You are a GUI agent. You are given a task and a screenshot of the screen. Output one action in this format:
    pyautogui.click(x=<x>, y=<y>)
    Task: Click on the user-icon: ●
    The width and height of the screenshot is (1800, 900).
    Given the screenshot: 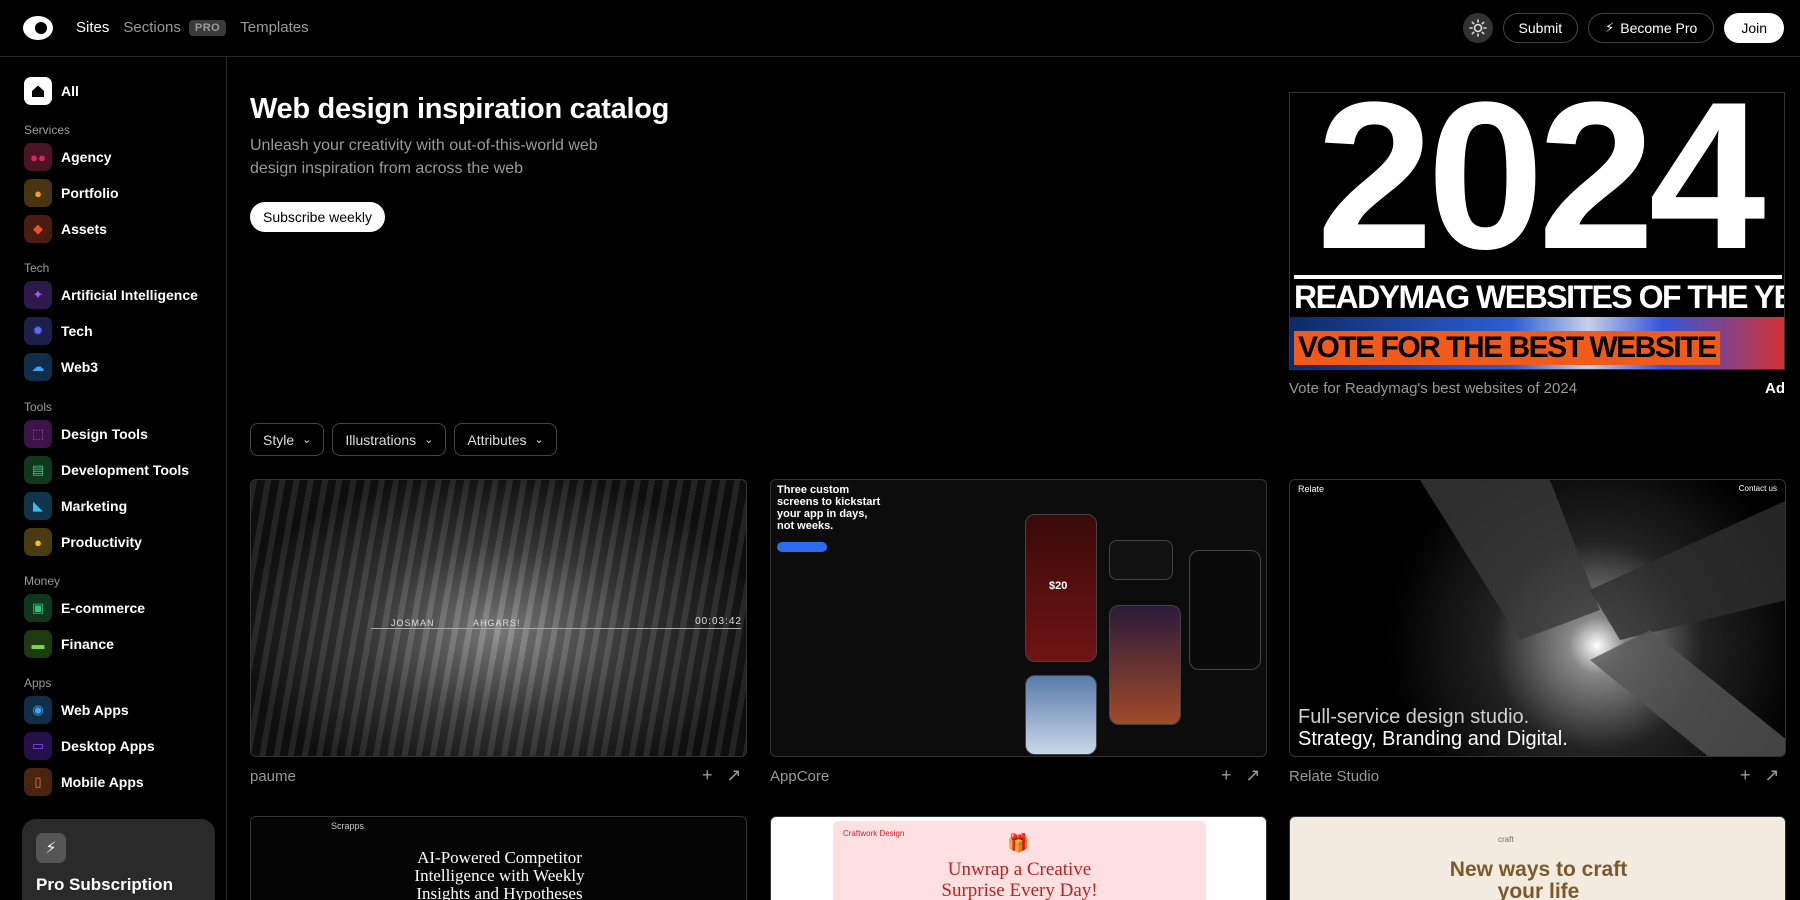 What is the action you would take?
    pyautogui.click(x=38, y=193)
    